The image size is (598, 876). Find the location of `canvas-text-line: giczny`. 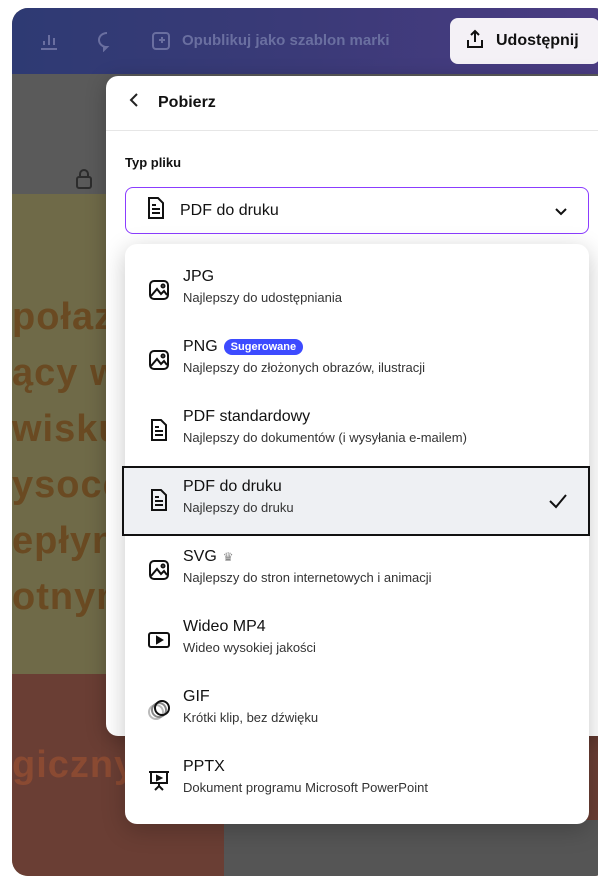

canvas-text-line: giczny is located at coordinates (74, 765).